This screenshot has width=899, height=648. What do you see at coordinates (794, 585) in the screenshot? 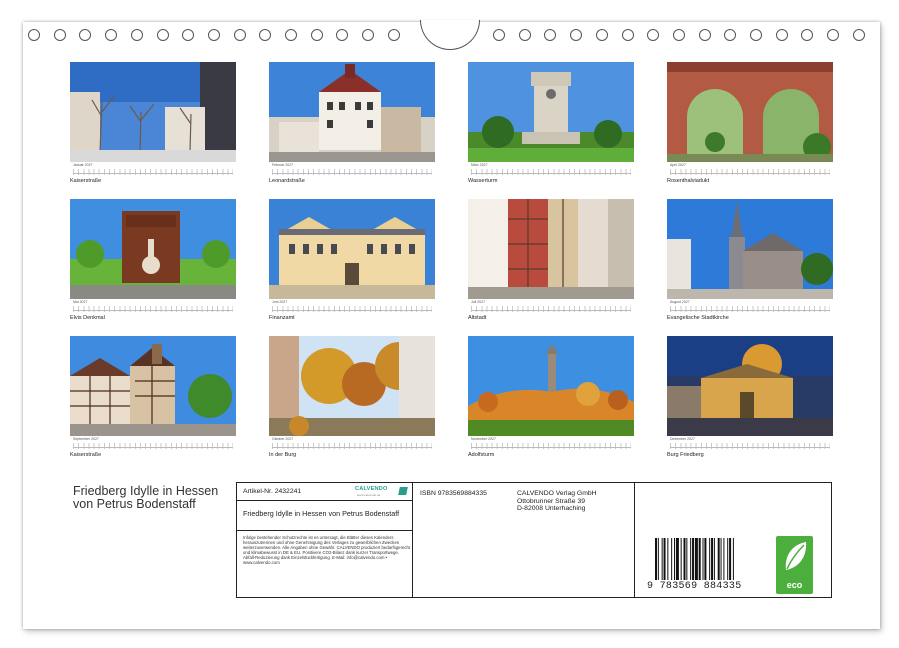
I see `eco-label: eco` at bounding box center [794, 585].